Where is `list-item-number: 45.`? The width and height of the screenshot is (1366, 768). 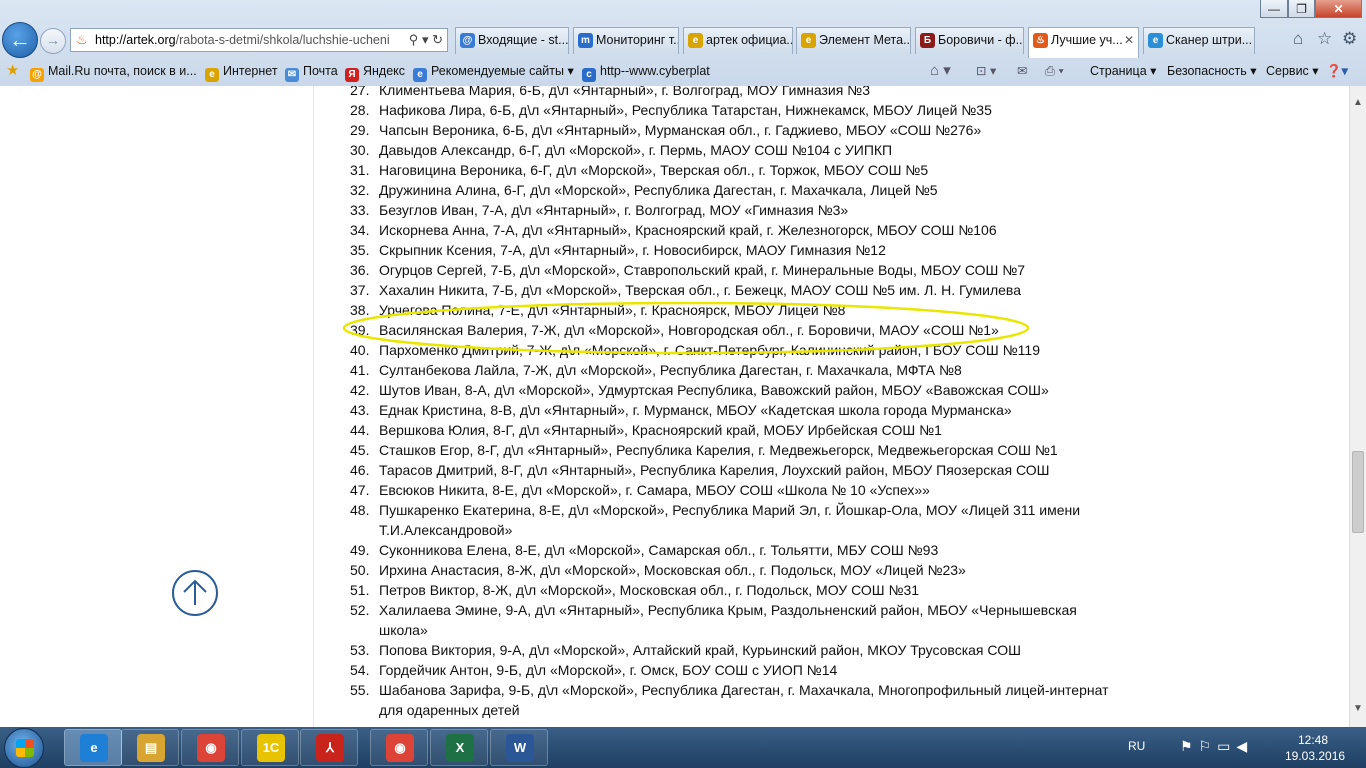
list-item-number: 45. is located at coordinates (360, 450).